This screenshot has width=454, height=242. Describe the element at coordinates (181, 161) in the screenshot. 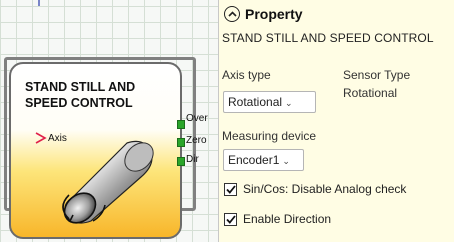

I see `output-pin-dir` at that location.